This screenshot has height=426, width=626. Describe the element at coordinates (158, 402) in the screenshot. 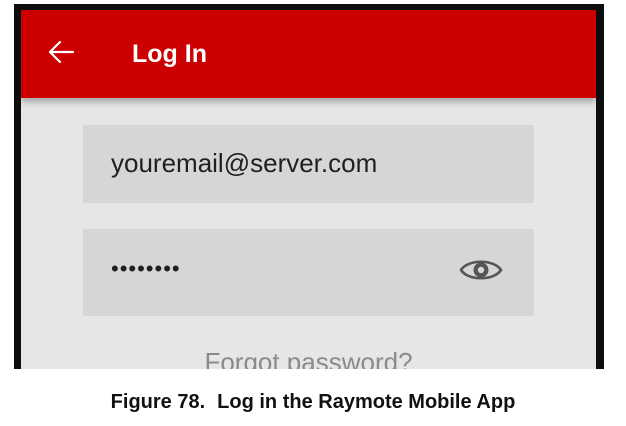

I see `figure-number: Figure 78.` at that location.